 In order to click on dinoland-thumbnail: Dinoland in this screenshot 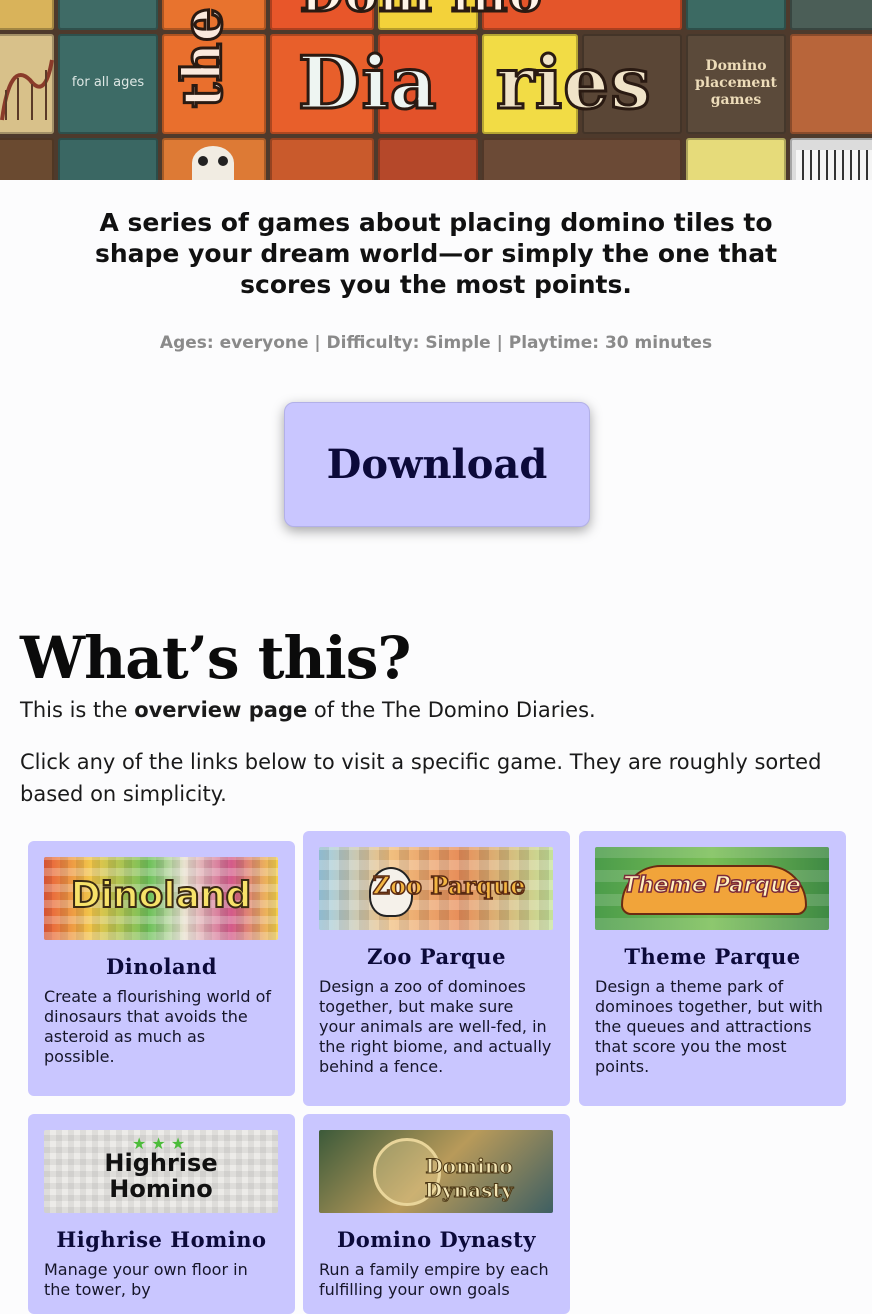, I will do `click(161, 898)`.